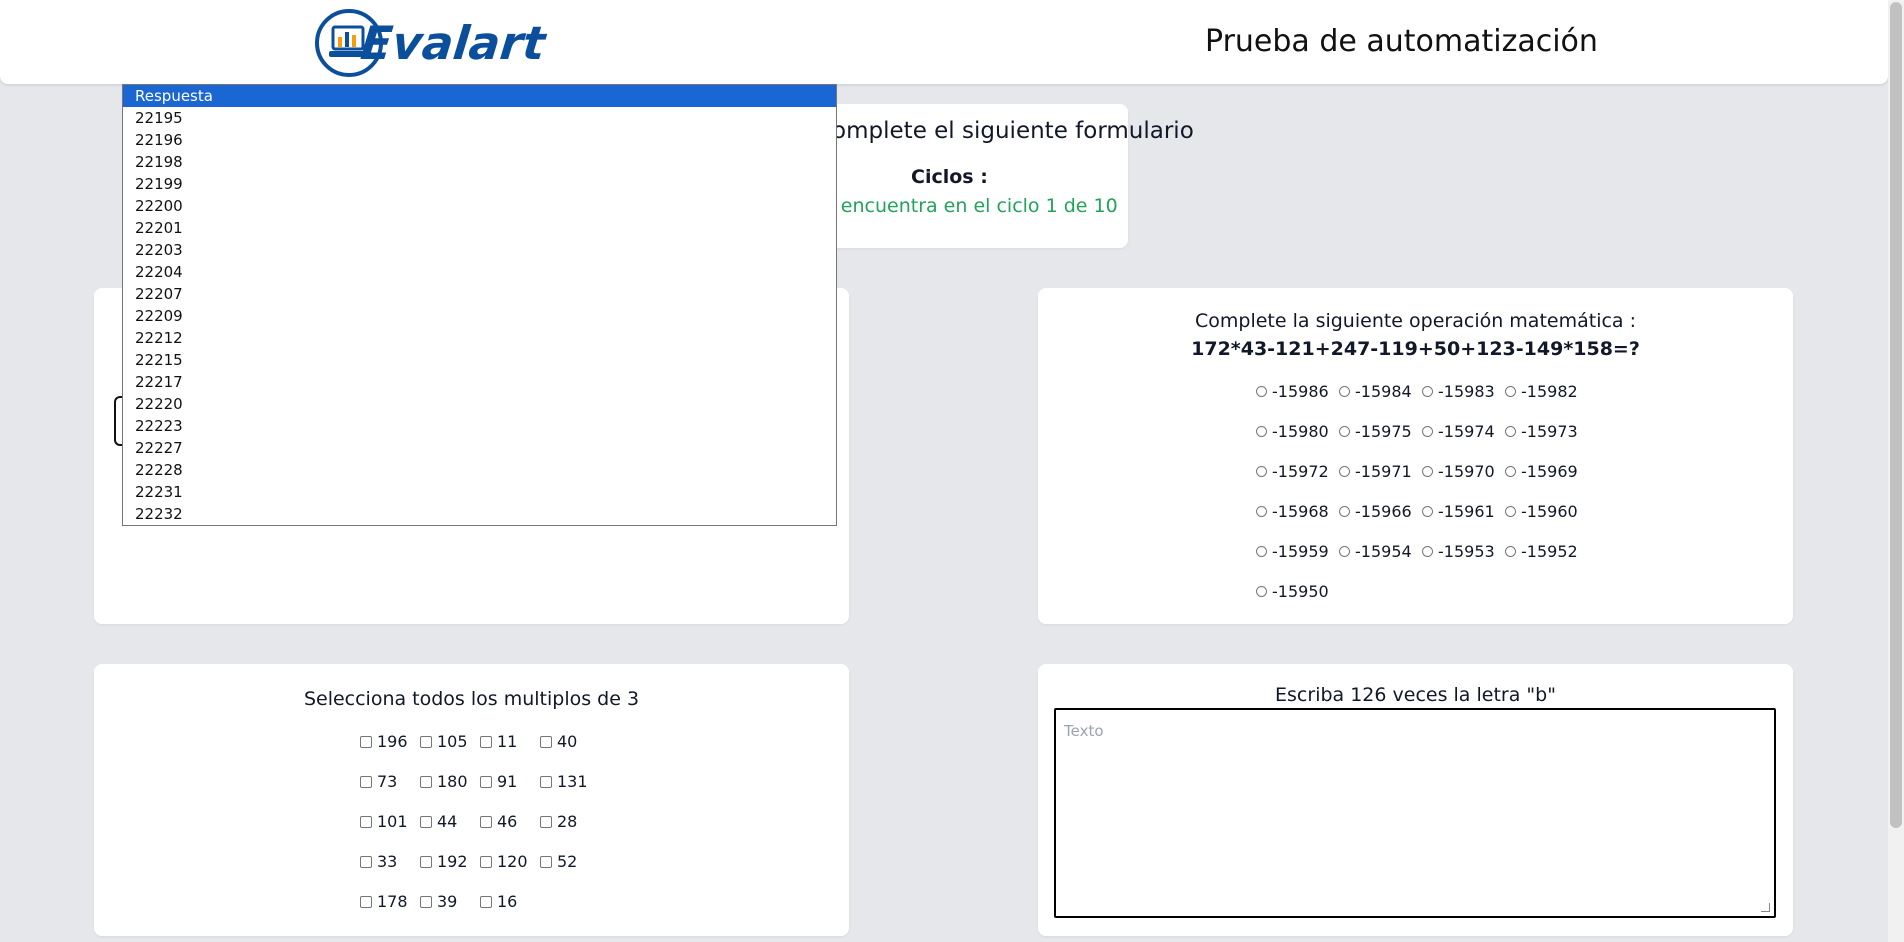 Image resolution: width=1904 pixels, height=942 pixels. I want to click on dropdown-option: 22196, so click(479, 140).